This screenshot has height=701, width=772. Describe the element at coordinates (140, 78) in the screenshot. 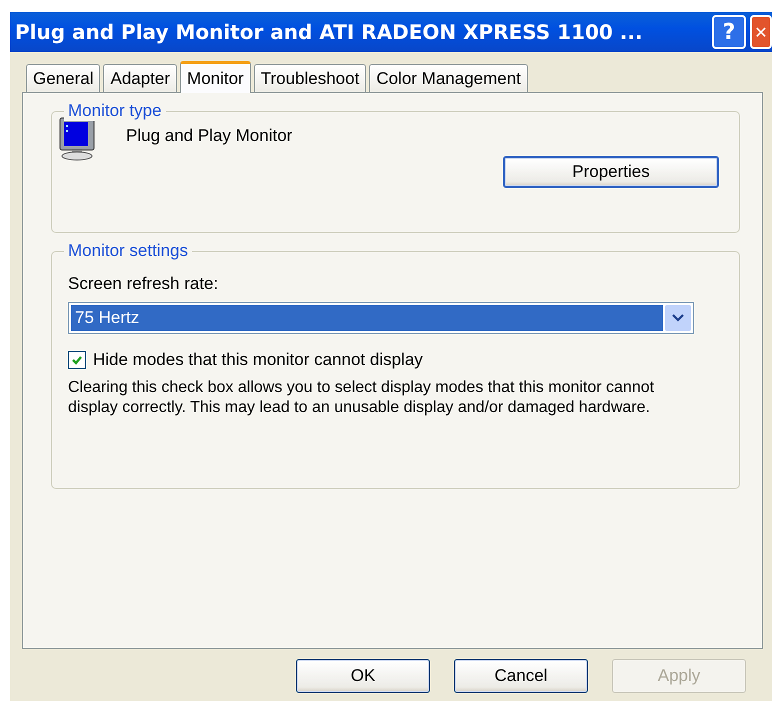

I see `tab: Adapter` at that location.